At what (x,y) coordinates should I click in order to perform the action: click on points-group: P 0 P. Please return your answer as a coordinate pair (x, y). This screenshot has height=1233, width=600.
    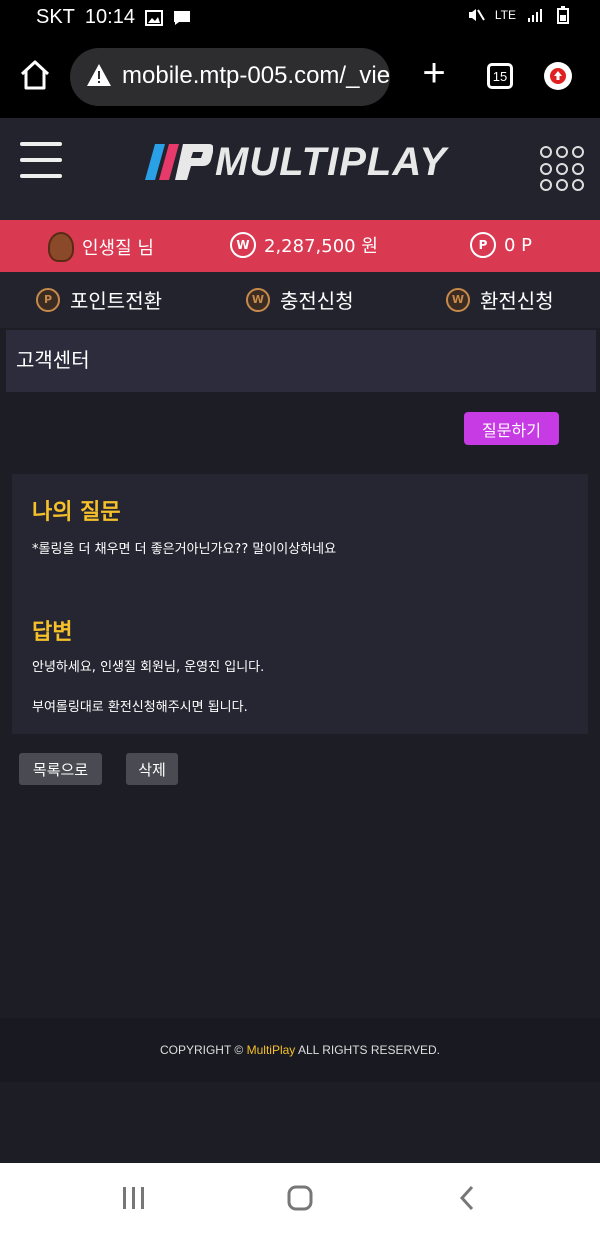
    Looking at the image, I should click on (501, 245).